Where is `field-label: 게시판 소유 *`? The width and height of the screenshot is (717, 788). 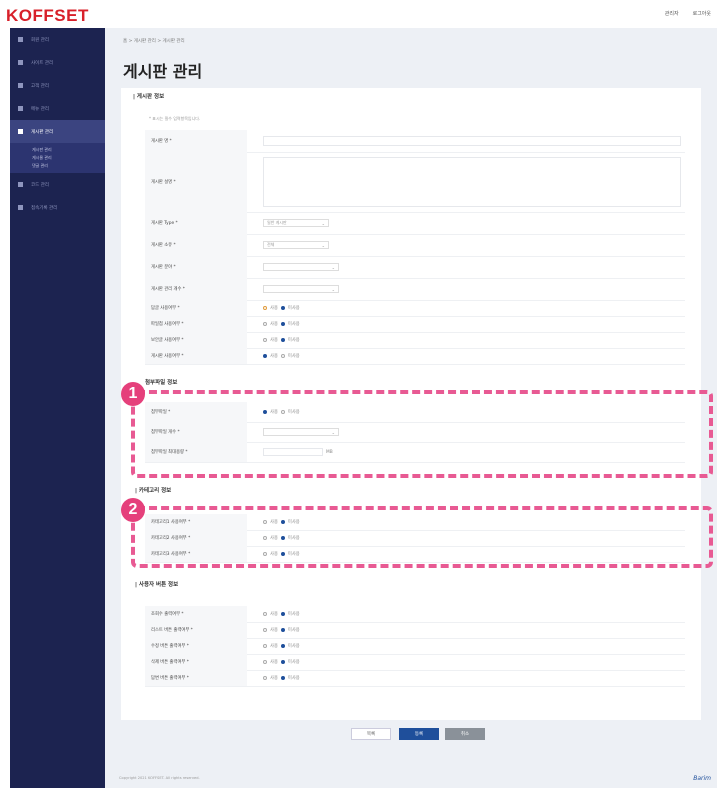 field-label: 게시판 소유 * is located at coordinates (196, 245).